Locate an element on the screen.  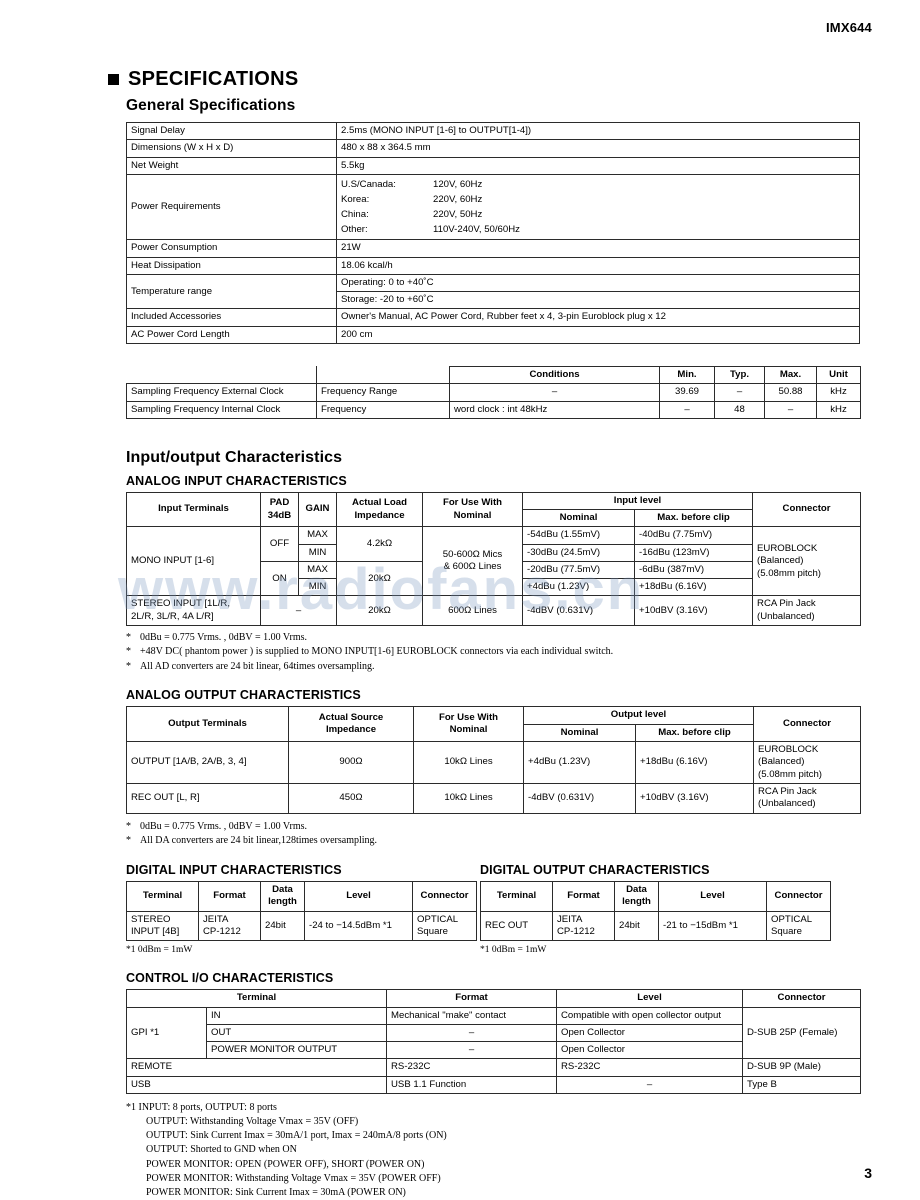
row-label: Power Requirements is located at coordinates (231, 207).